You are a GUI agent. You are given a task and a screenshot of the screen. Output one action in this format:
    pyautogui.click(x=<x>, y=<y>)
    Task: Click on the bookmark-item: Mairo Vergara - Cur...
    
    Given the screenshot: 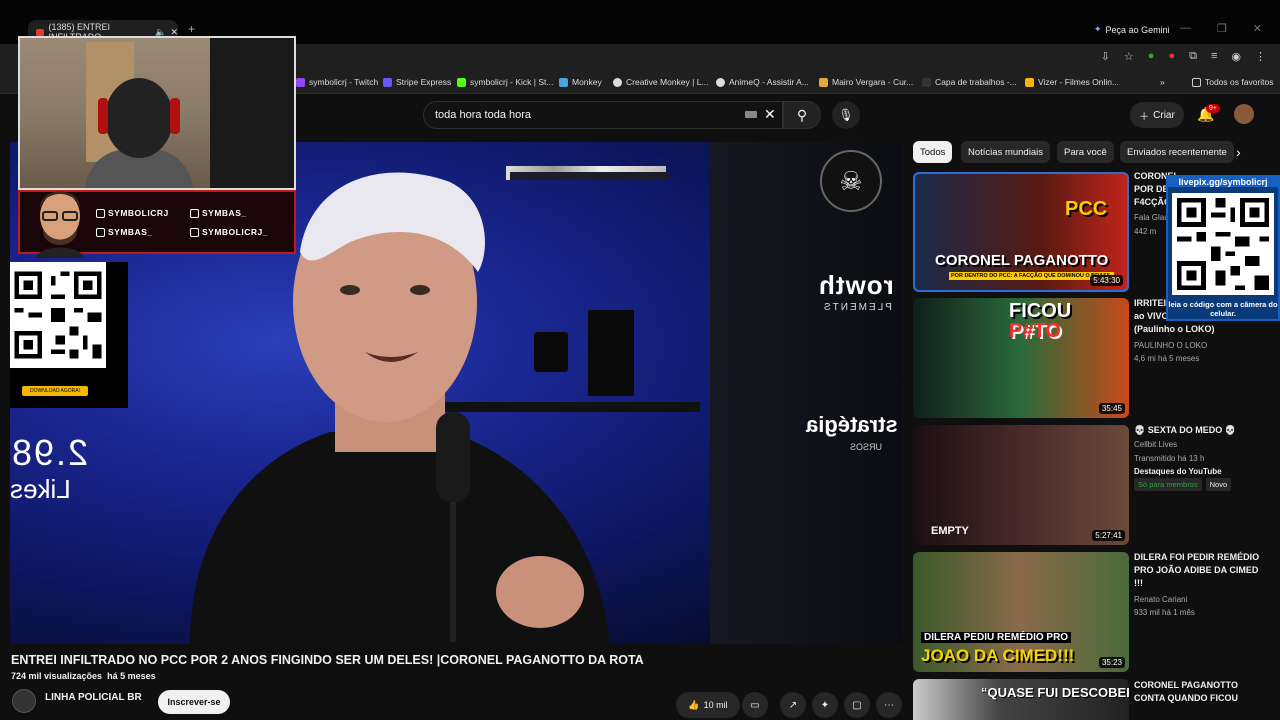 What is the action you would take?
    pyautogui.click(x=866, y=82)
    